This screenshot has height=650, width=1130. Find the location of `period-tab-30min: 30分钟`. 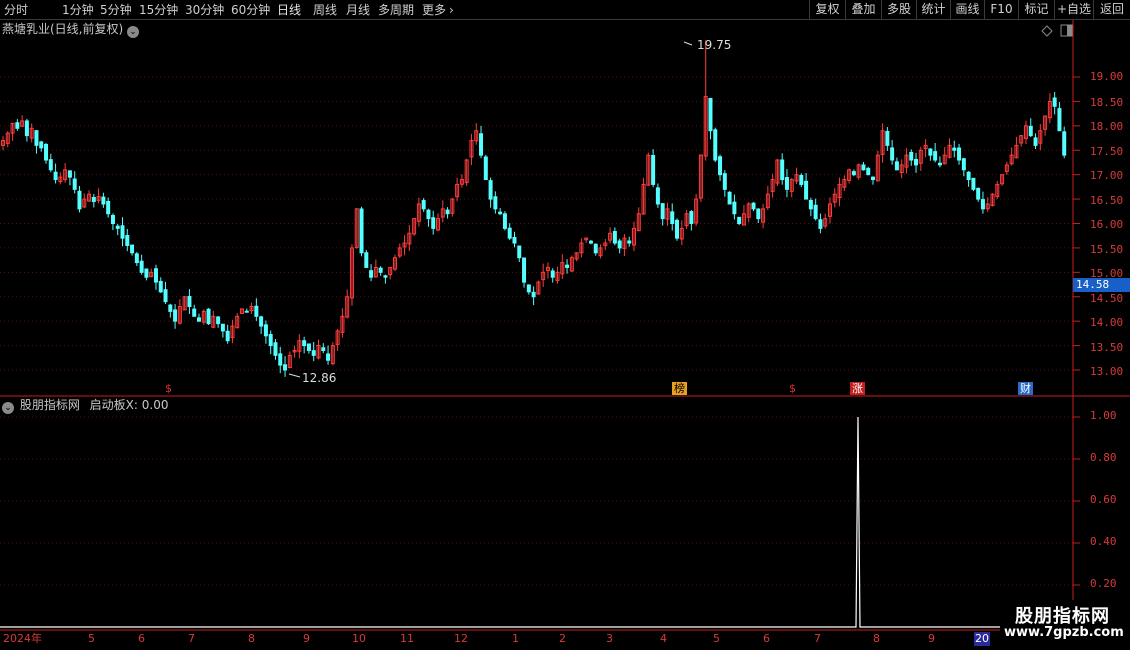

period-tab-30min: 30分钟 is located at coordinates (204, 10).